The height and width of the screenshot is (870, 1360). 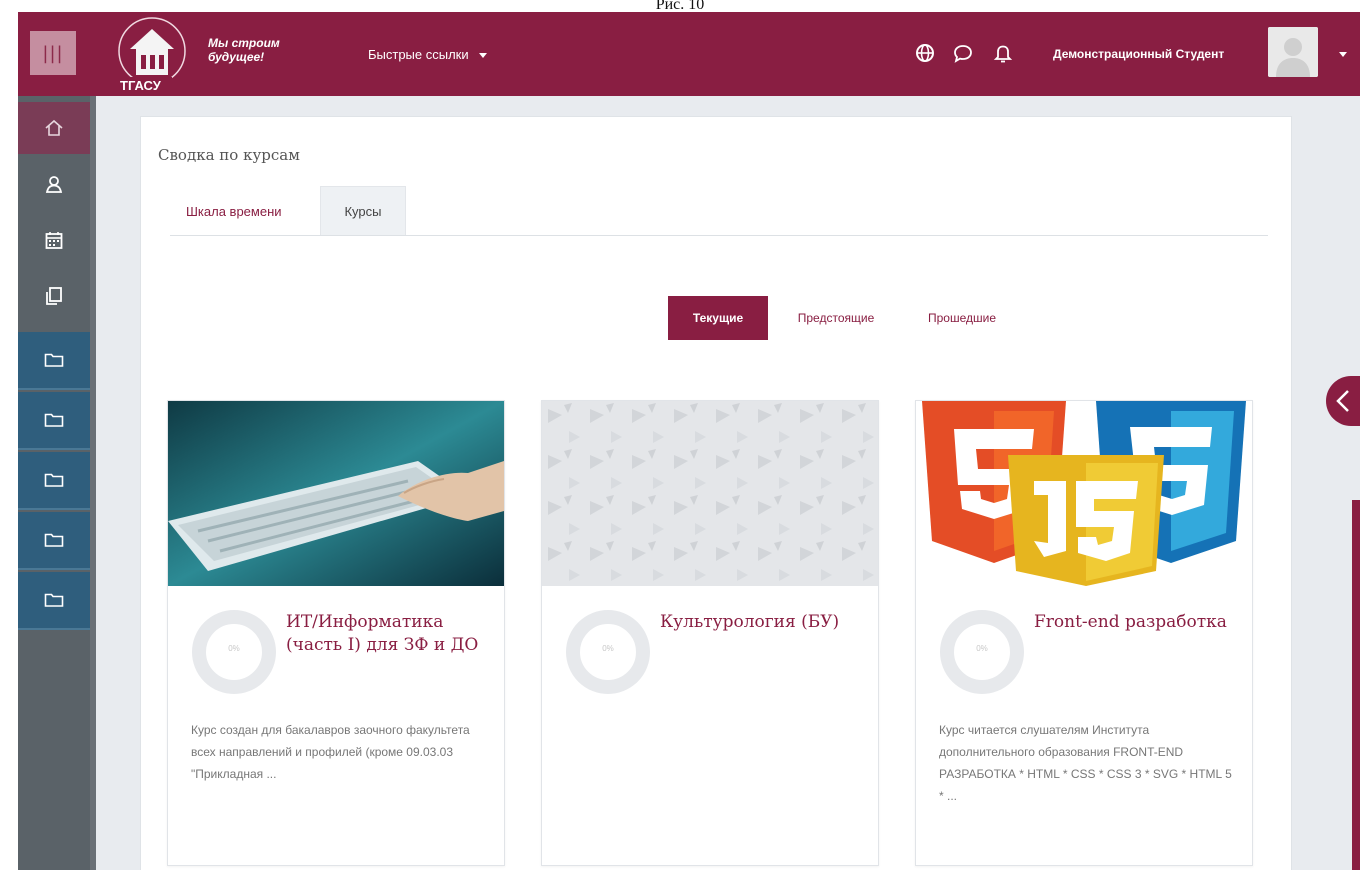 I want to click on tab-timeline: Шкала времени, so click(x=240, y=211).